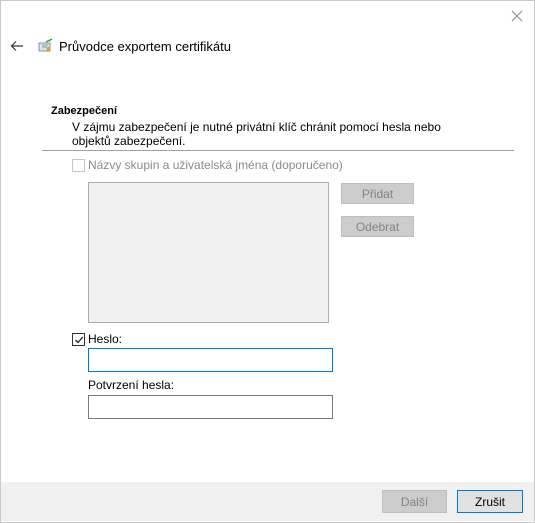  Describe the element at coordinates (45, 45) in the screenshot. I see `certificate-icon` at that location.